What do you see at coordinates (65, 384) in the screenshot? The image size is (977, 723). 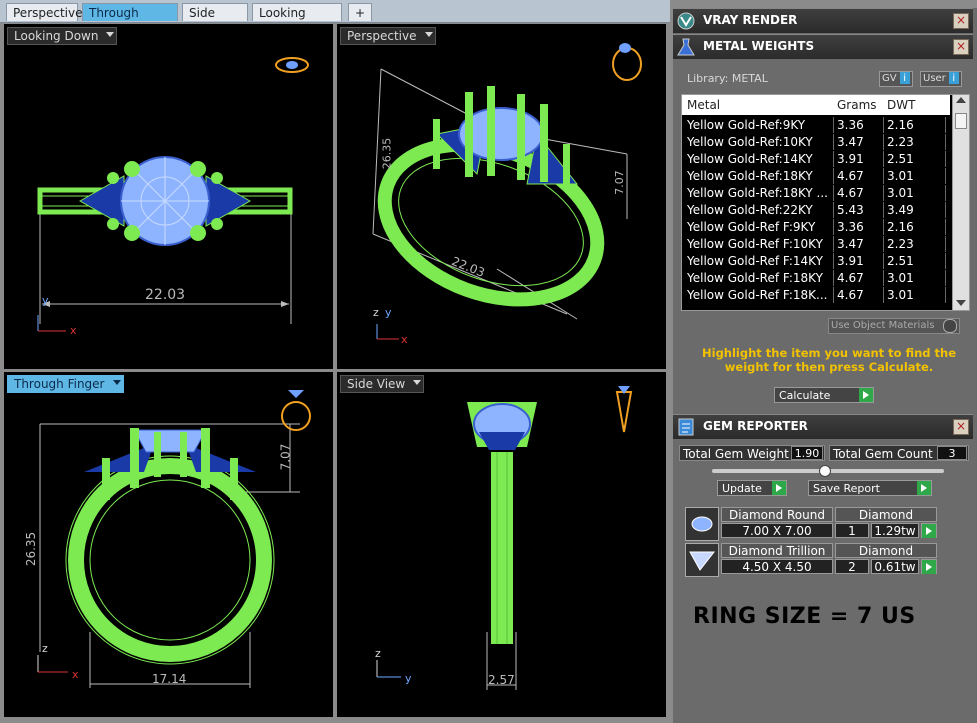 I see `viewport-label-through-finger: Through Finger` at bounding box center [65, 384].